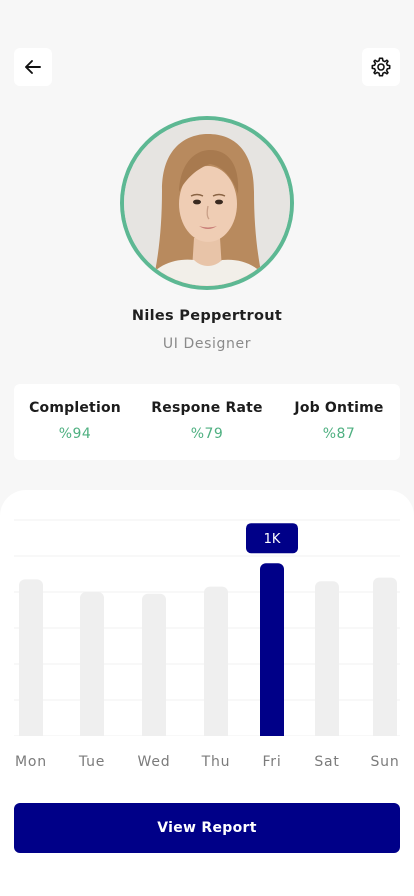 This screenshot has height=896, width=414. Describe the element at coordinates (272, 762) in the screenshot. I see `chart-x-label: Fri` at that location.